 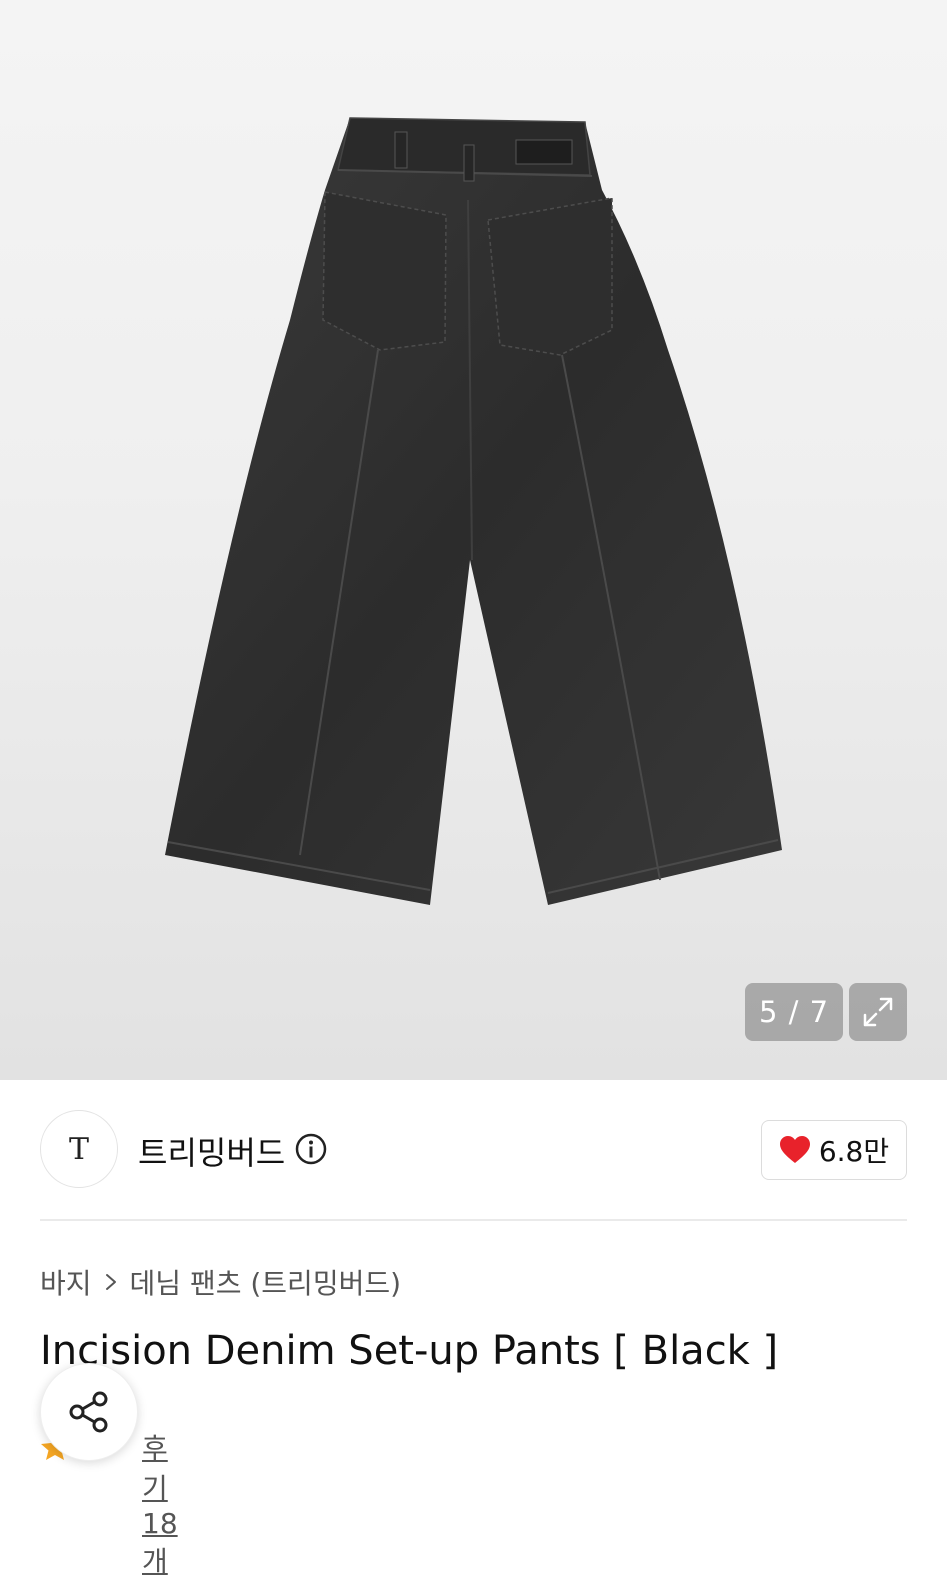 I want to click on chevron-right-icon, so click(x=110, y=1282).